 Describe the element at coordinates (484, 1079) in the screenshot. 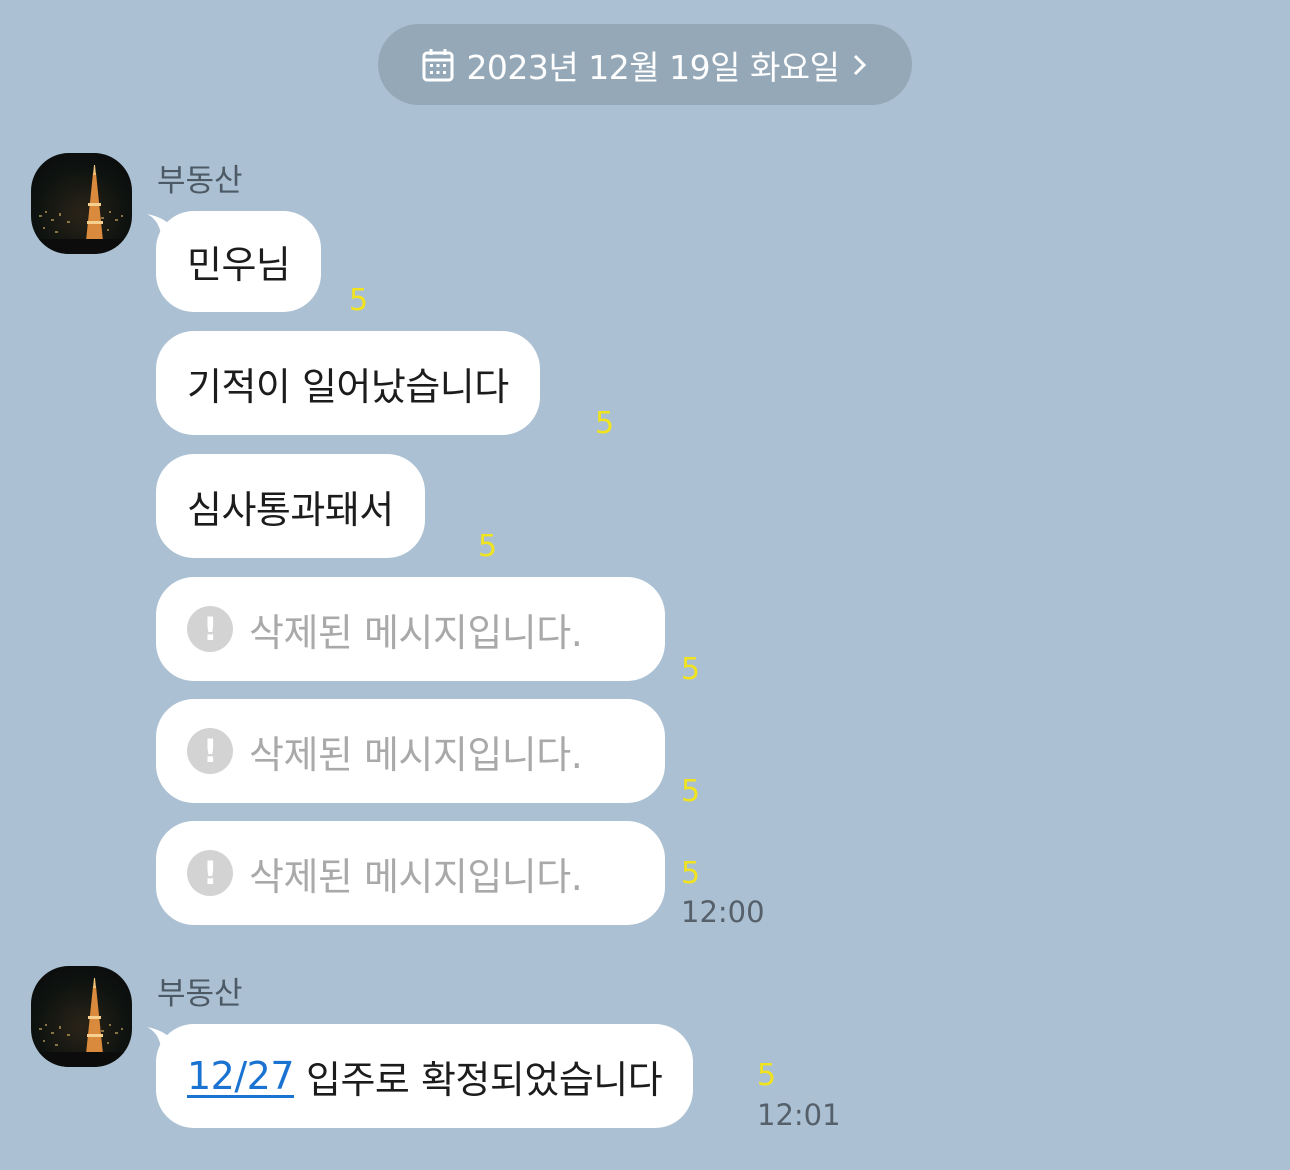

I see `message-text: 입주로 확정되었습니다` at that location.